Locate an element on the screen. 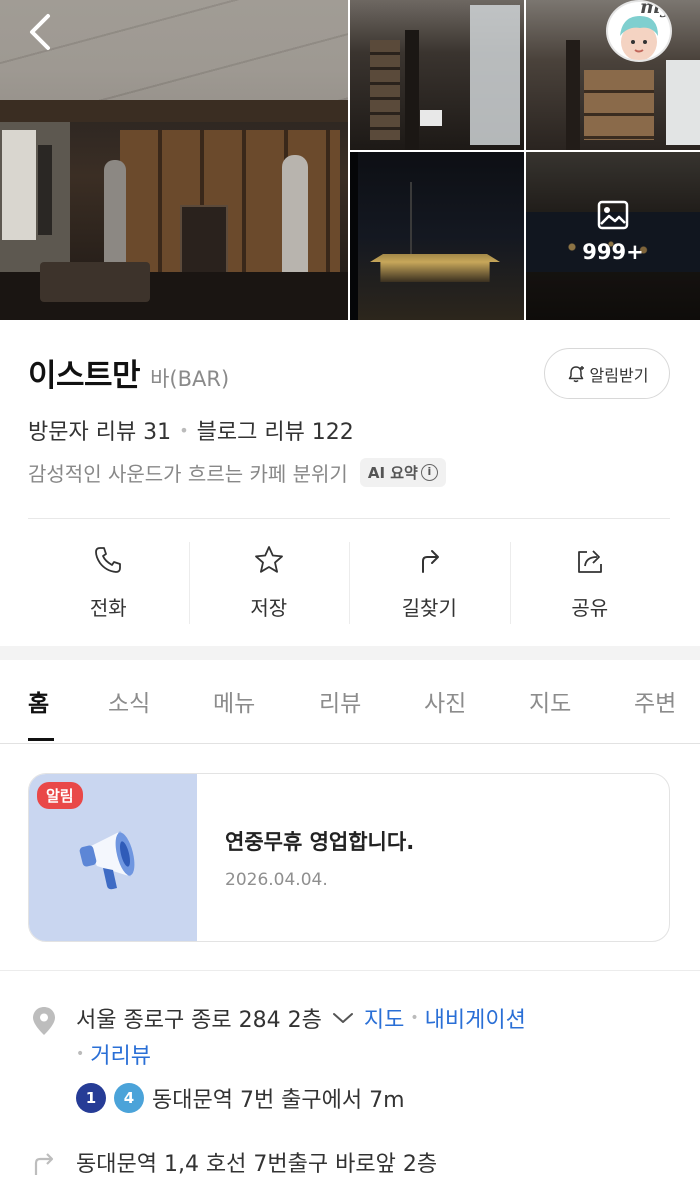 The width and height of the screenshot is (700, 1200). call-label: 전화 is located at coordinates (108, 608).